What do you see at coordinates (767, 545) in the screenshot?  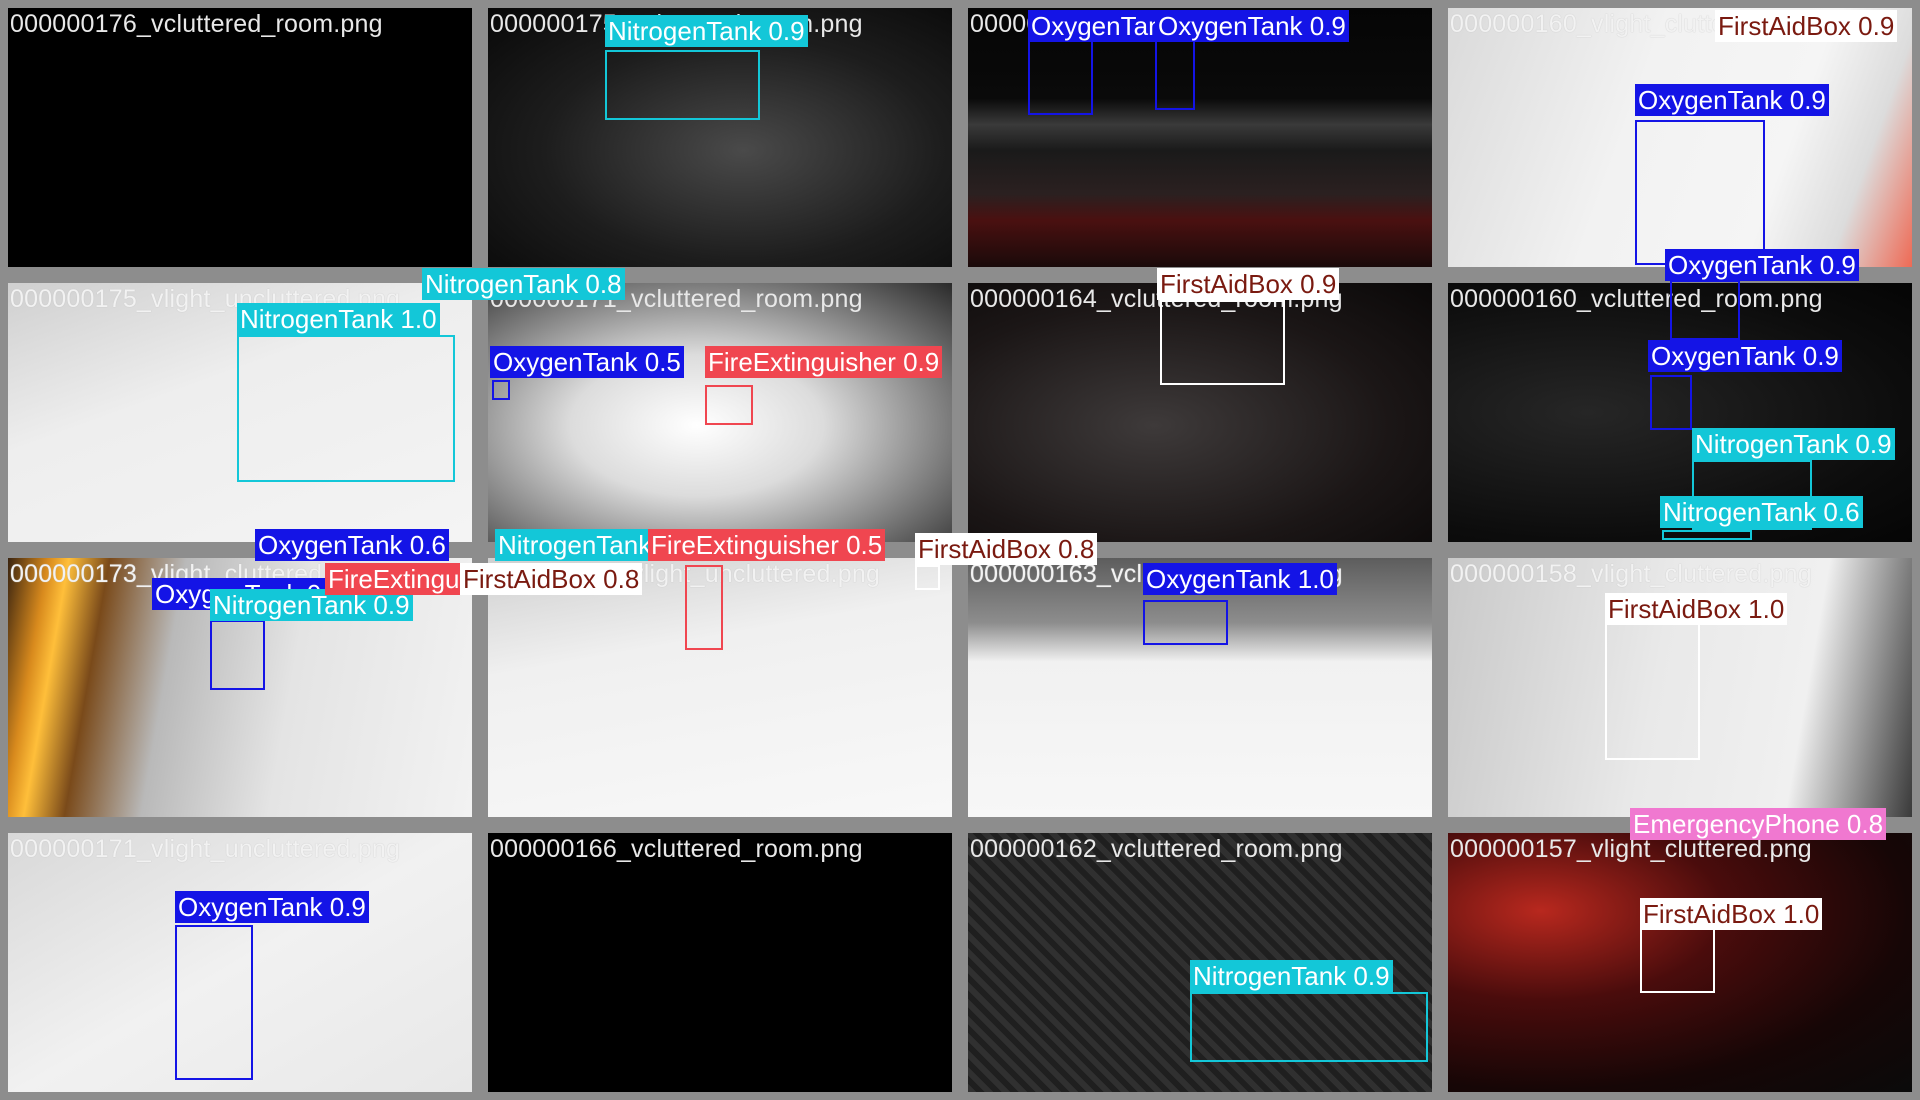 I see `detection-label: FireExtinguisher 0.5` at bounding box center [767, 545].